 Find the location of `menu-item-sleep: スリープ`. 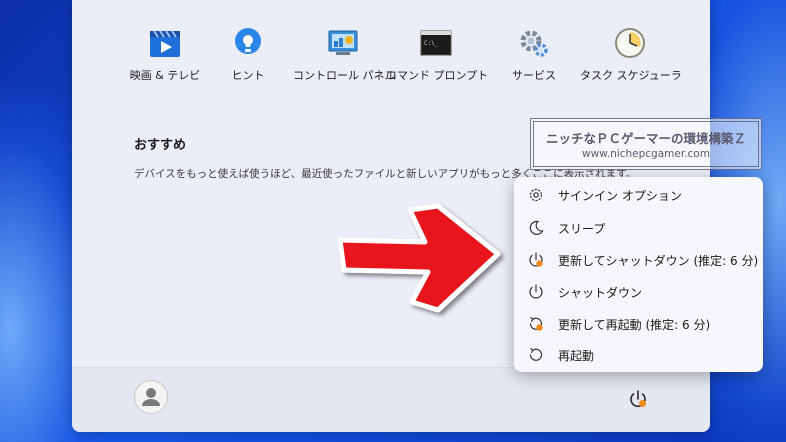

menu-item-sleep: スリープ is located at coordinates (638, 228).